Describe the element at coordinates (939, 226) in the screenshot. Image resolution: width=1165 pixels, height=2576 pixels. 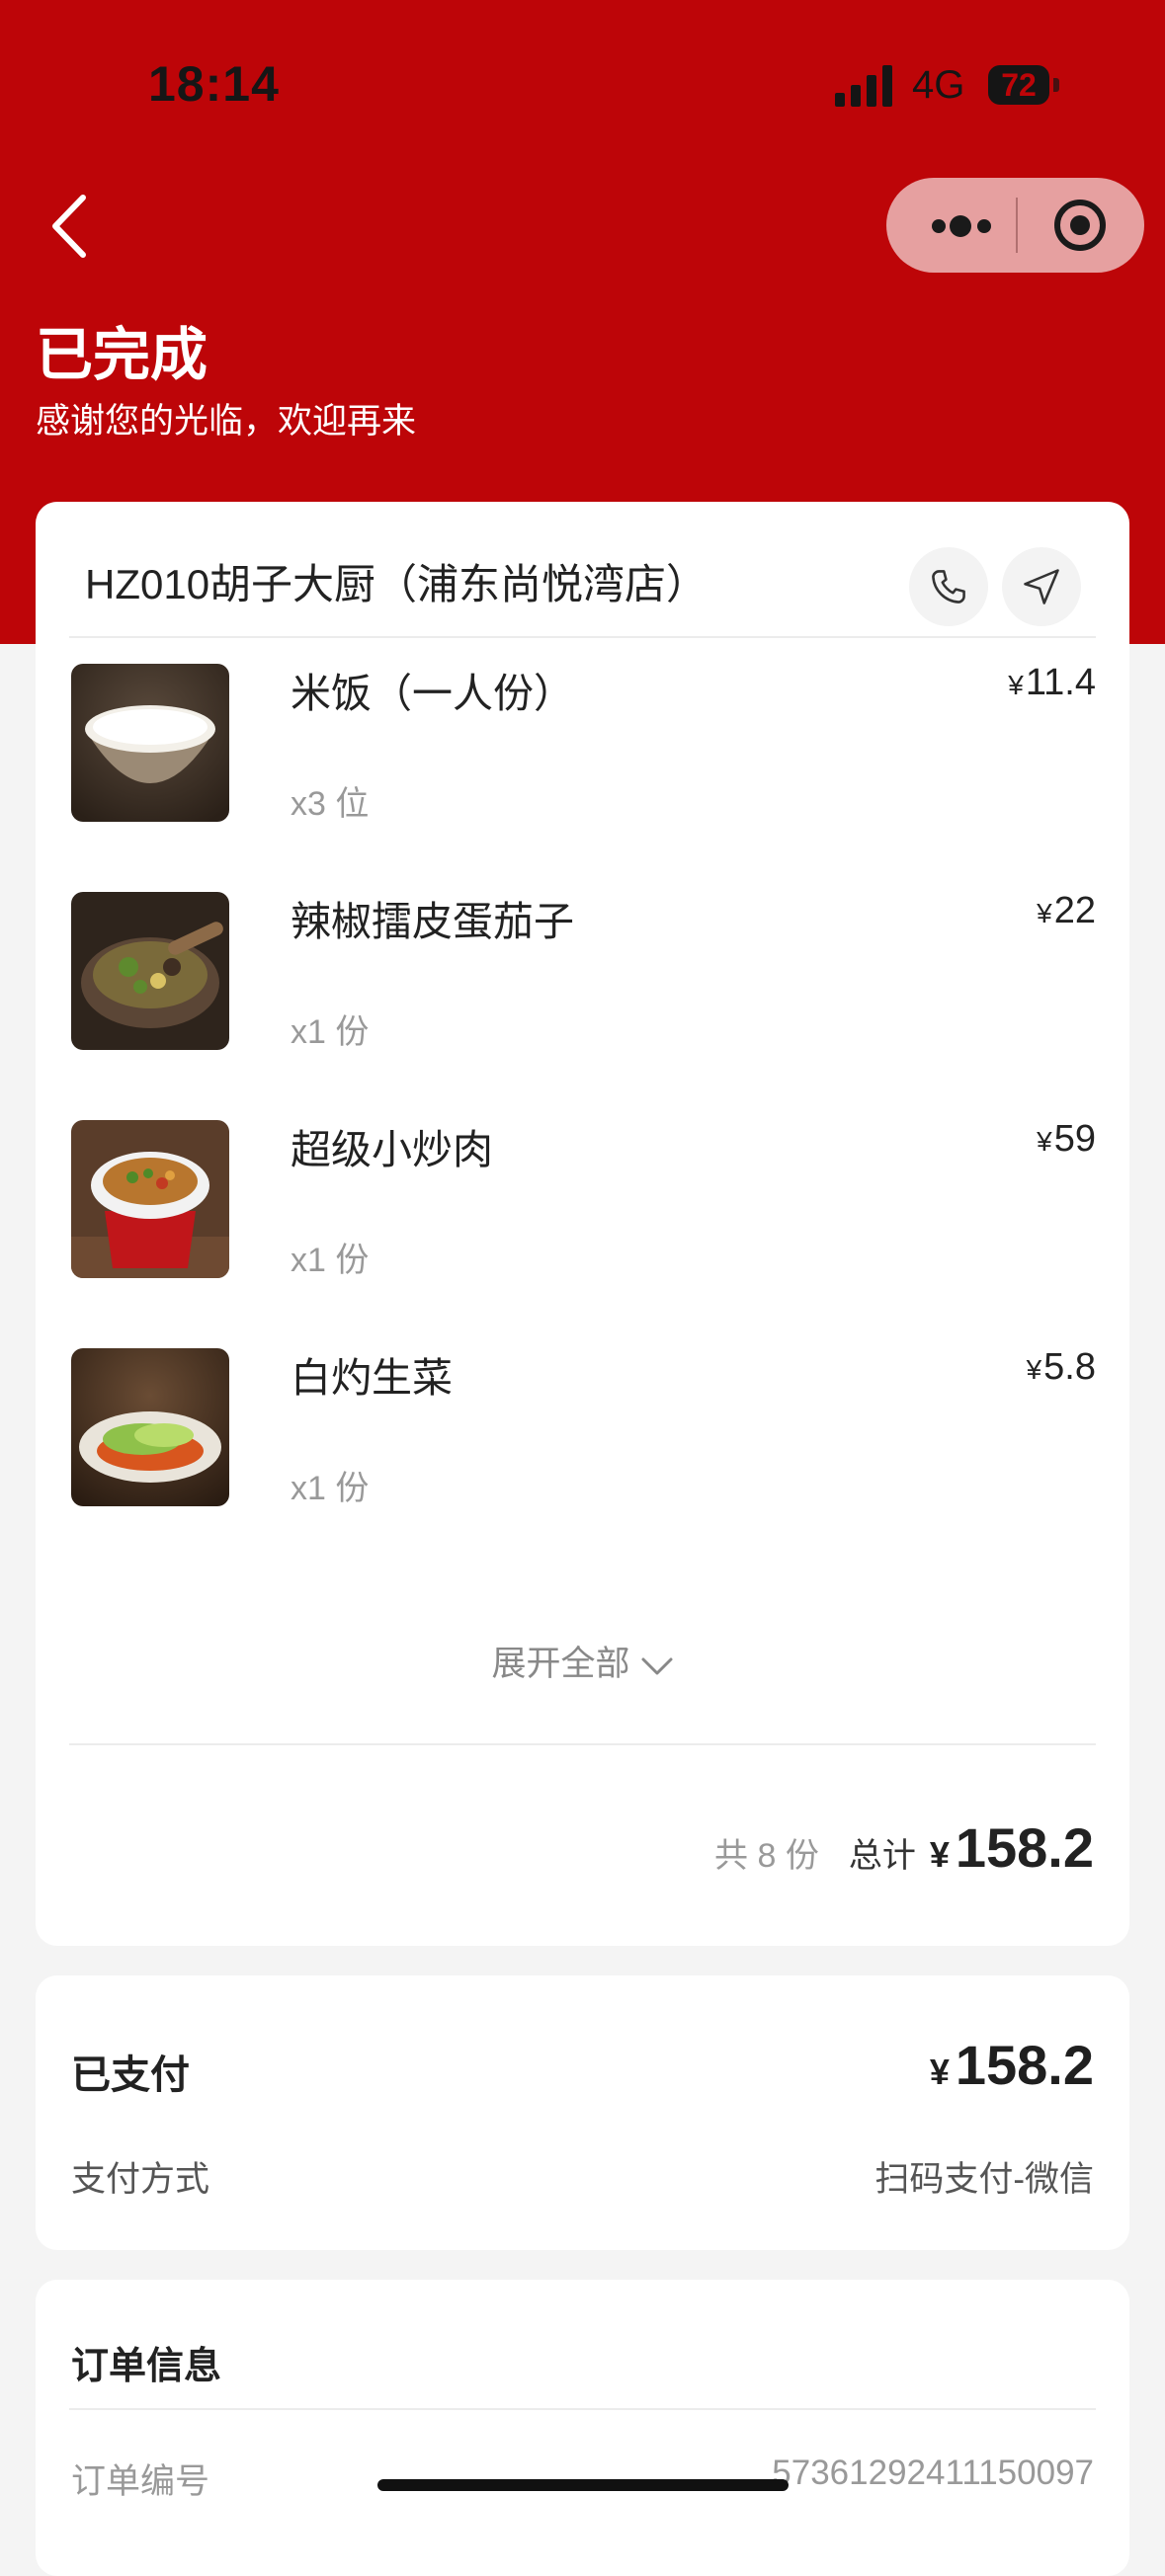
I see `more-icon` at that location.